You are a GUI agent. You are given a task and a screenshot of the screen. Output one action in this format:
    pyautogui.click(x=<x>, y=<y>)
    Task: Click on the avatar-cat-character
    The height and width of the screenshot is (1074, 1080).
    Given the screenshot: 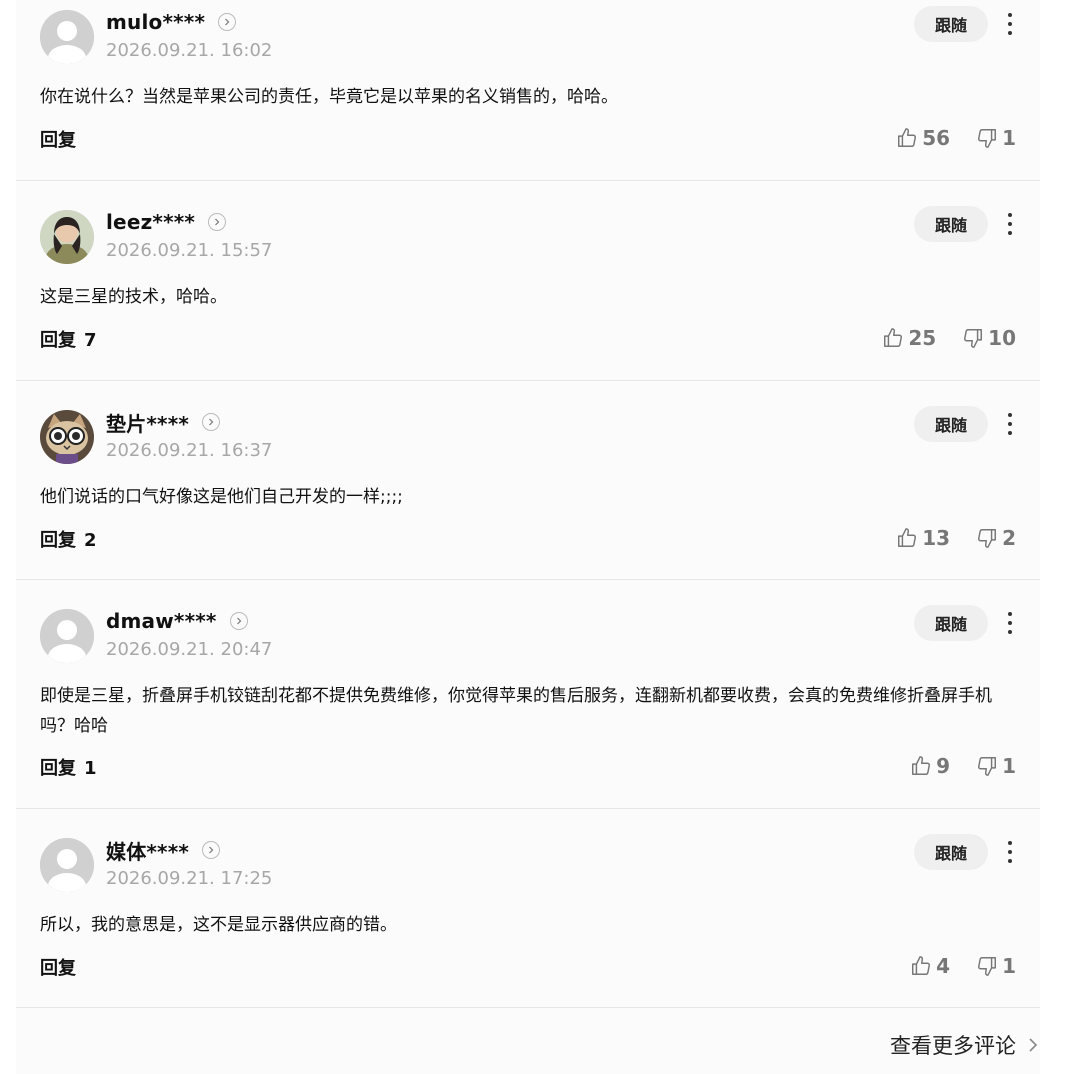 What is the action you would take?
    pyautogui.click(x=67, y=437)
    